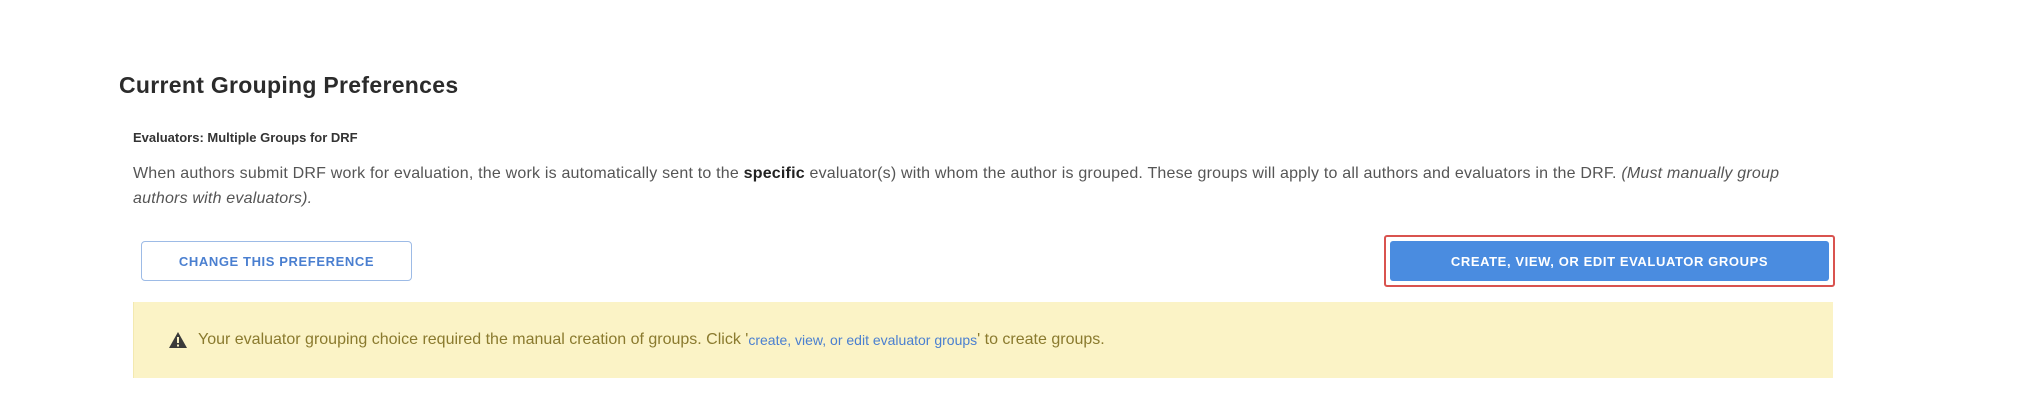  I want to click on alert-text-after: ' to create groups., so click(1041, 339).